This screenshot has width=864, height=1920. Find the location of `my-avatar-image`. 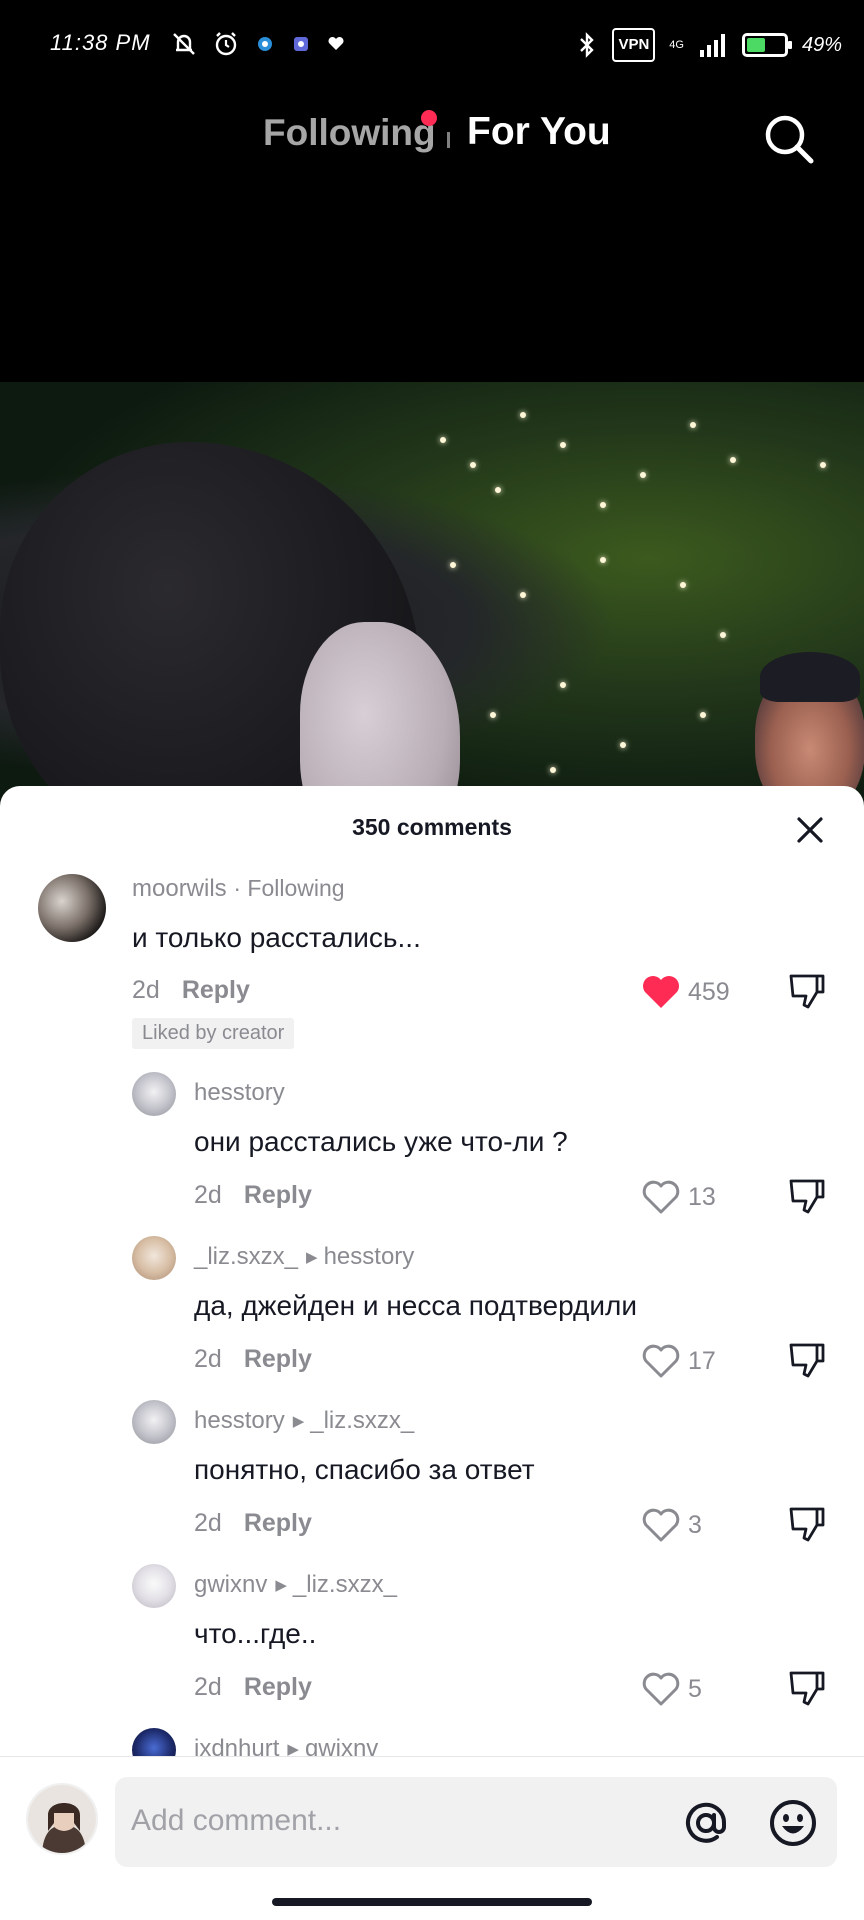

my-avatar-image is located at coordinates (62, 1819).